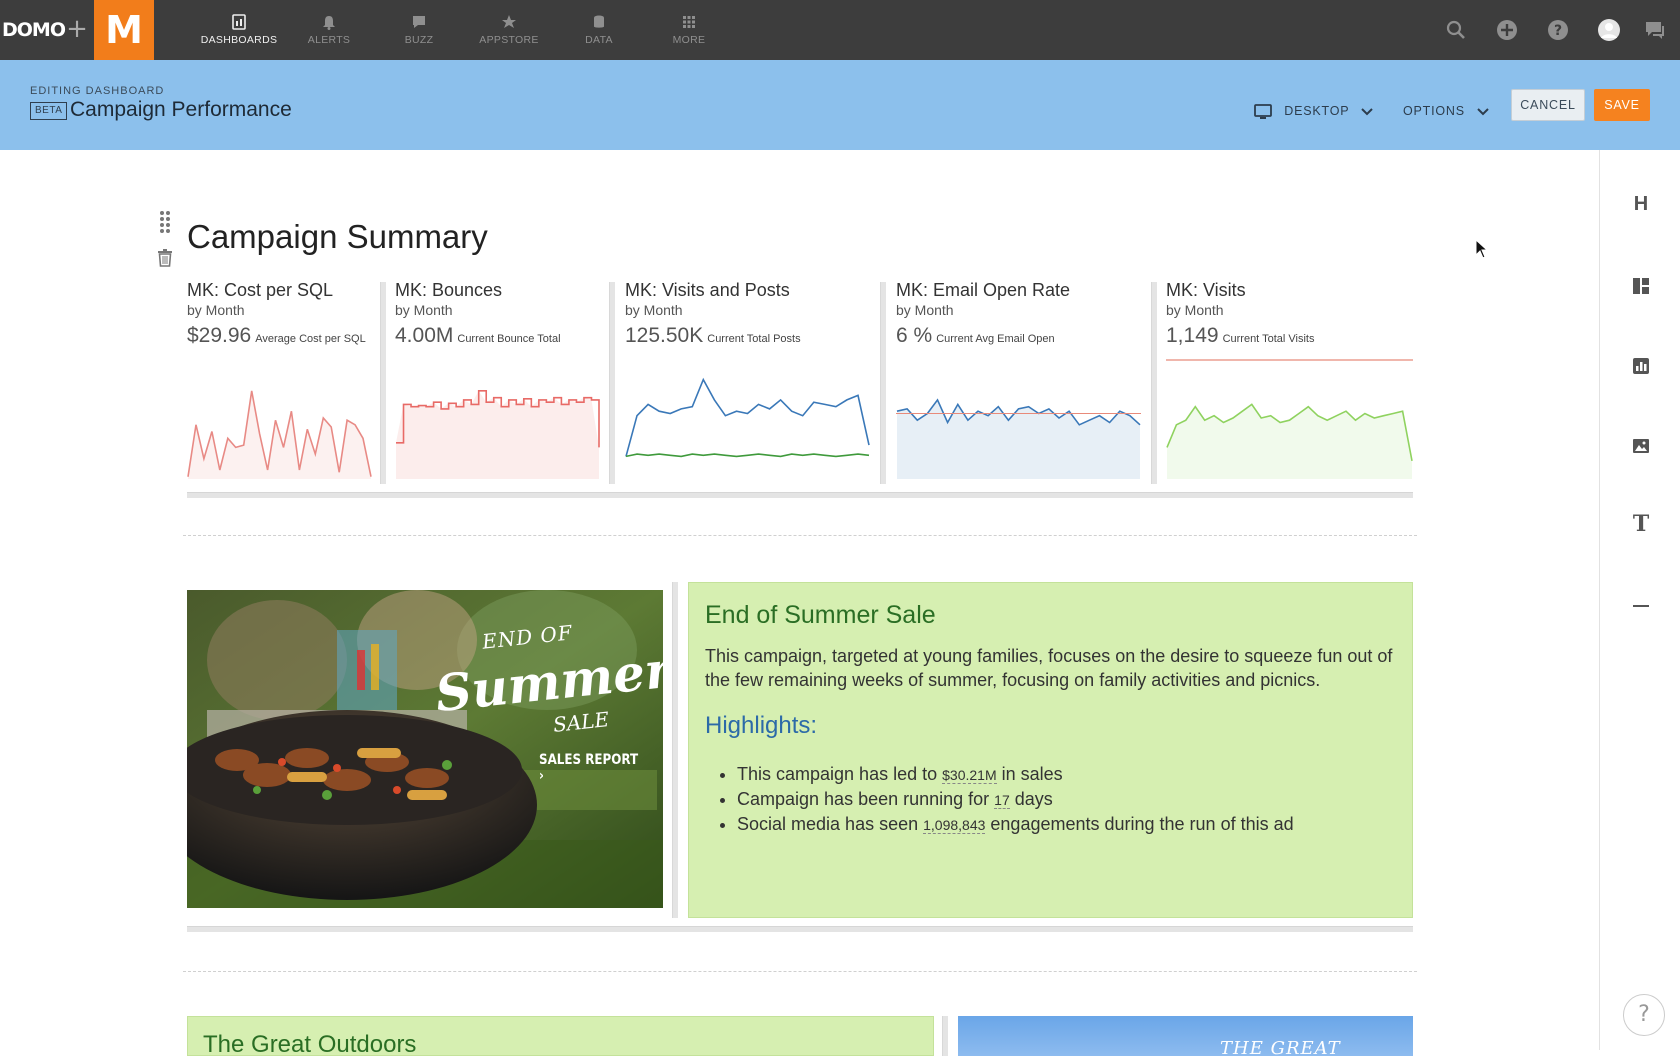  Describe the element at coordinates (165, 258) in the screenshot. I see `trash-icon` at that location.